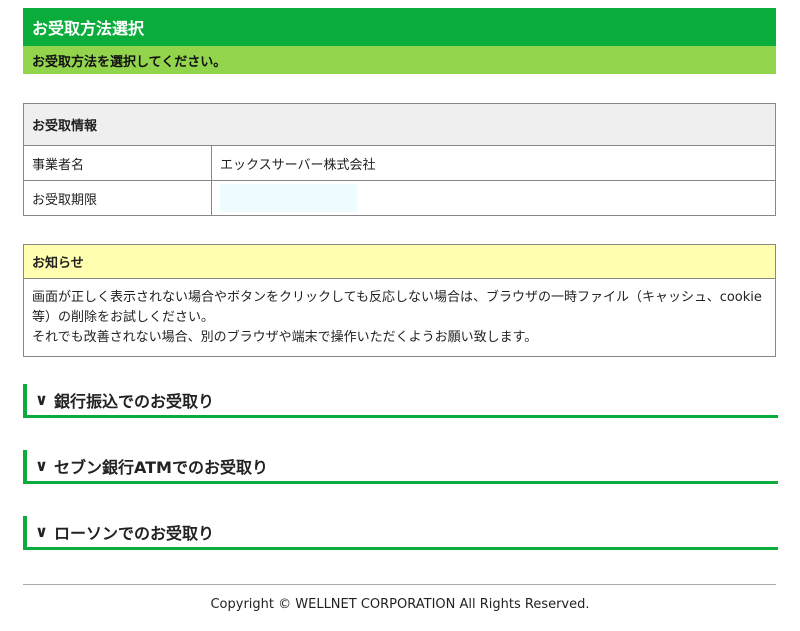 The height and width of the screenshot is (631, 800). Describe the element at coordinates (400, 533) in the screenshot. I see `lawson-accordion: ∨ ローソンでのお受取り` at that location.